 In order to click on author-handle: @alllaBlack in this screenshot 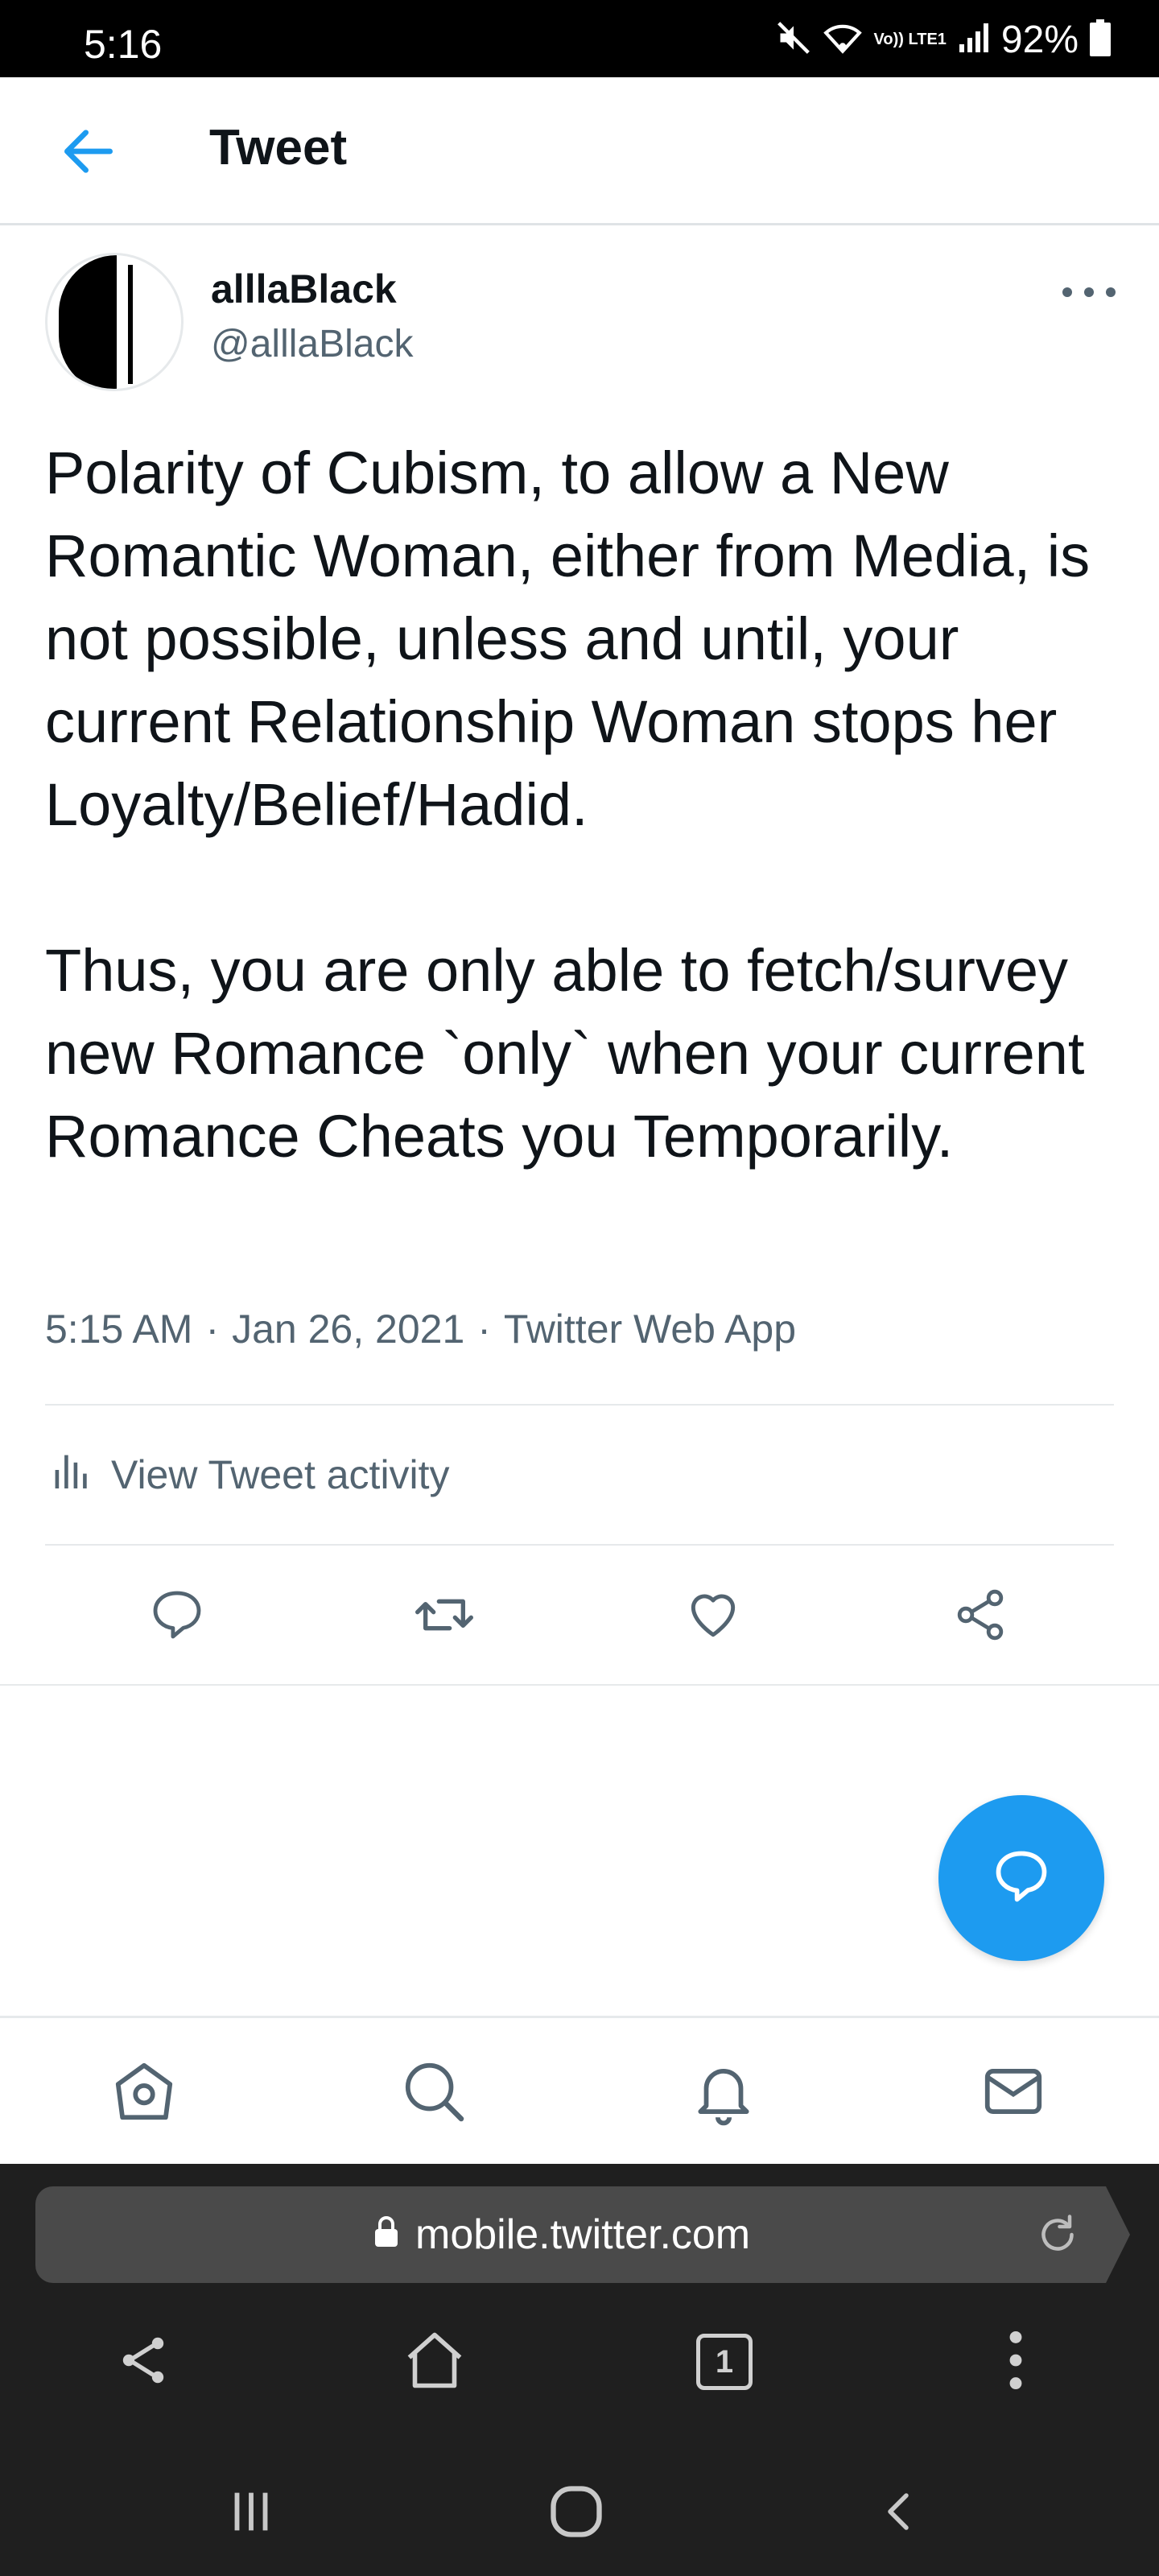, I will do `click(312, 344)`.